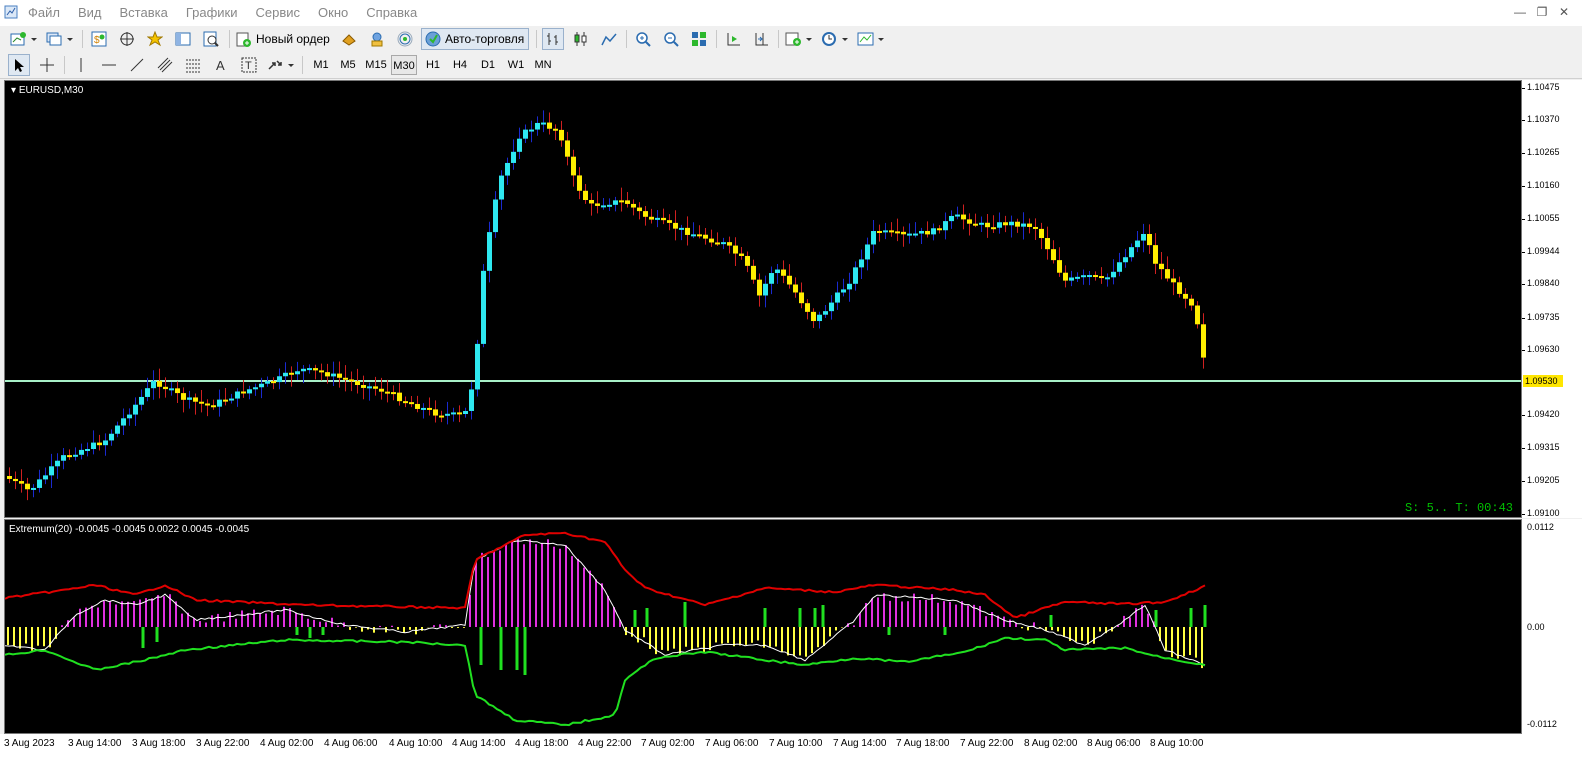 The image size is (1582, 763). I want to click on tester-icon, so click(211, 39).